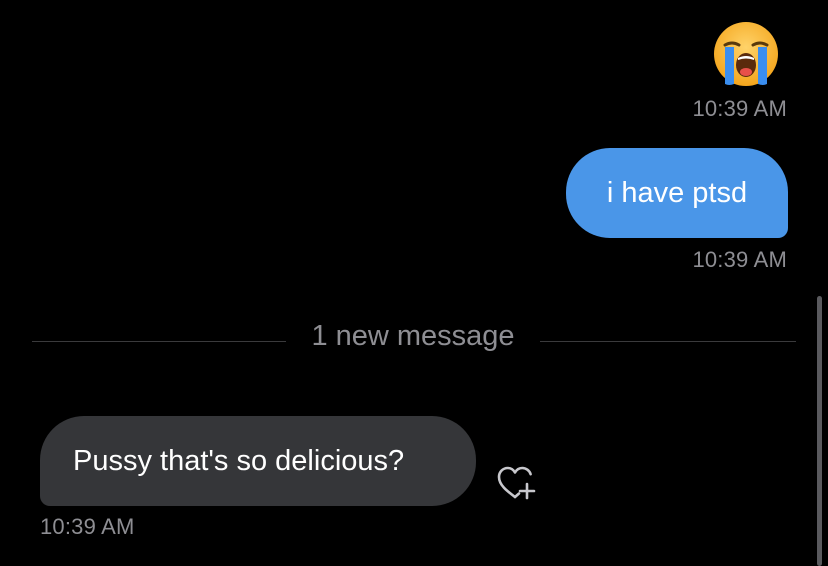  I want to click on message-text: Pussy that's so delicious?, so click(239, 460).